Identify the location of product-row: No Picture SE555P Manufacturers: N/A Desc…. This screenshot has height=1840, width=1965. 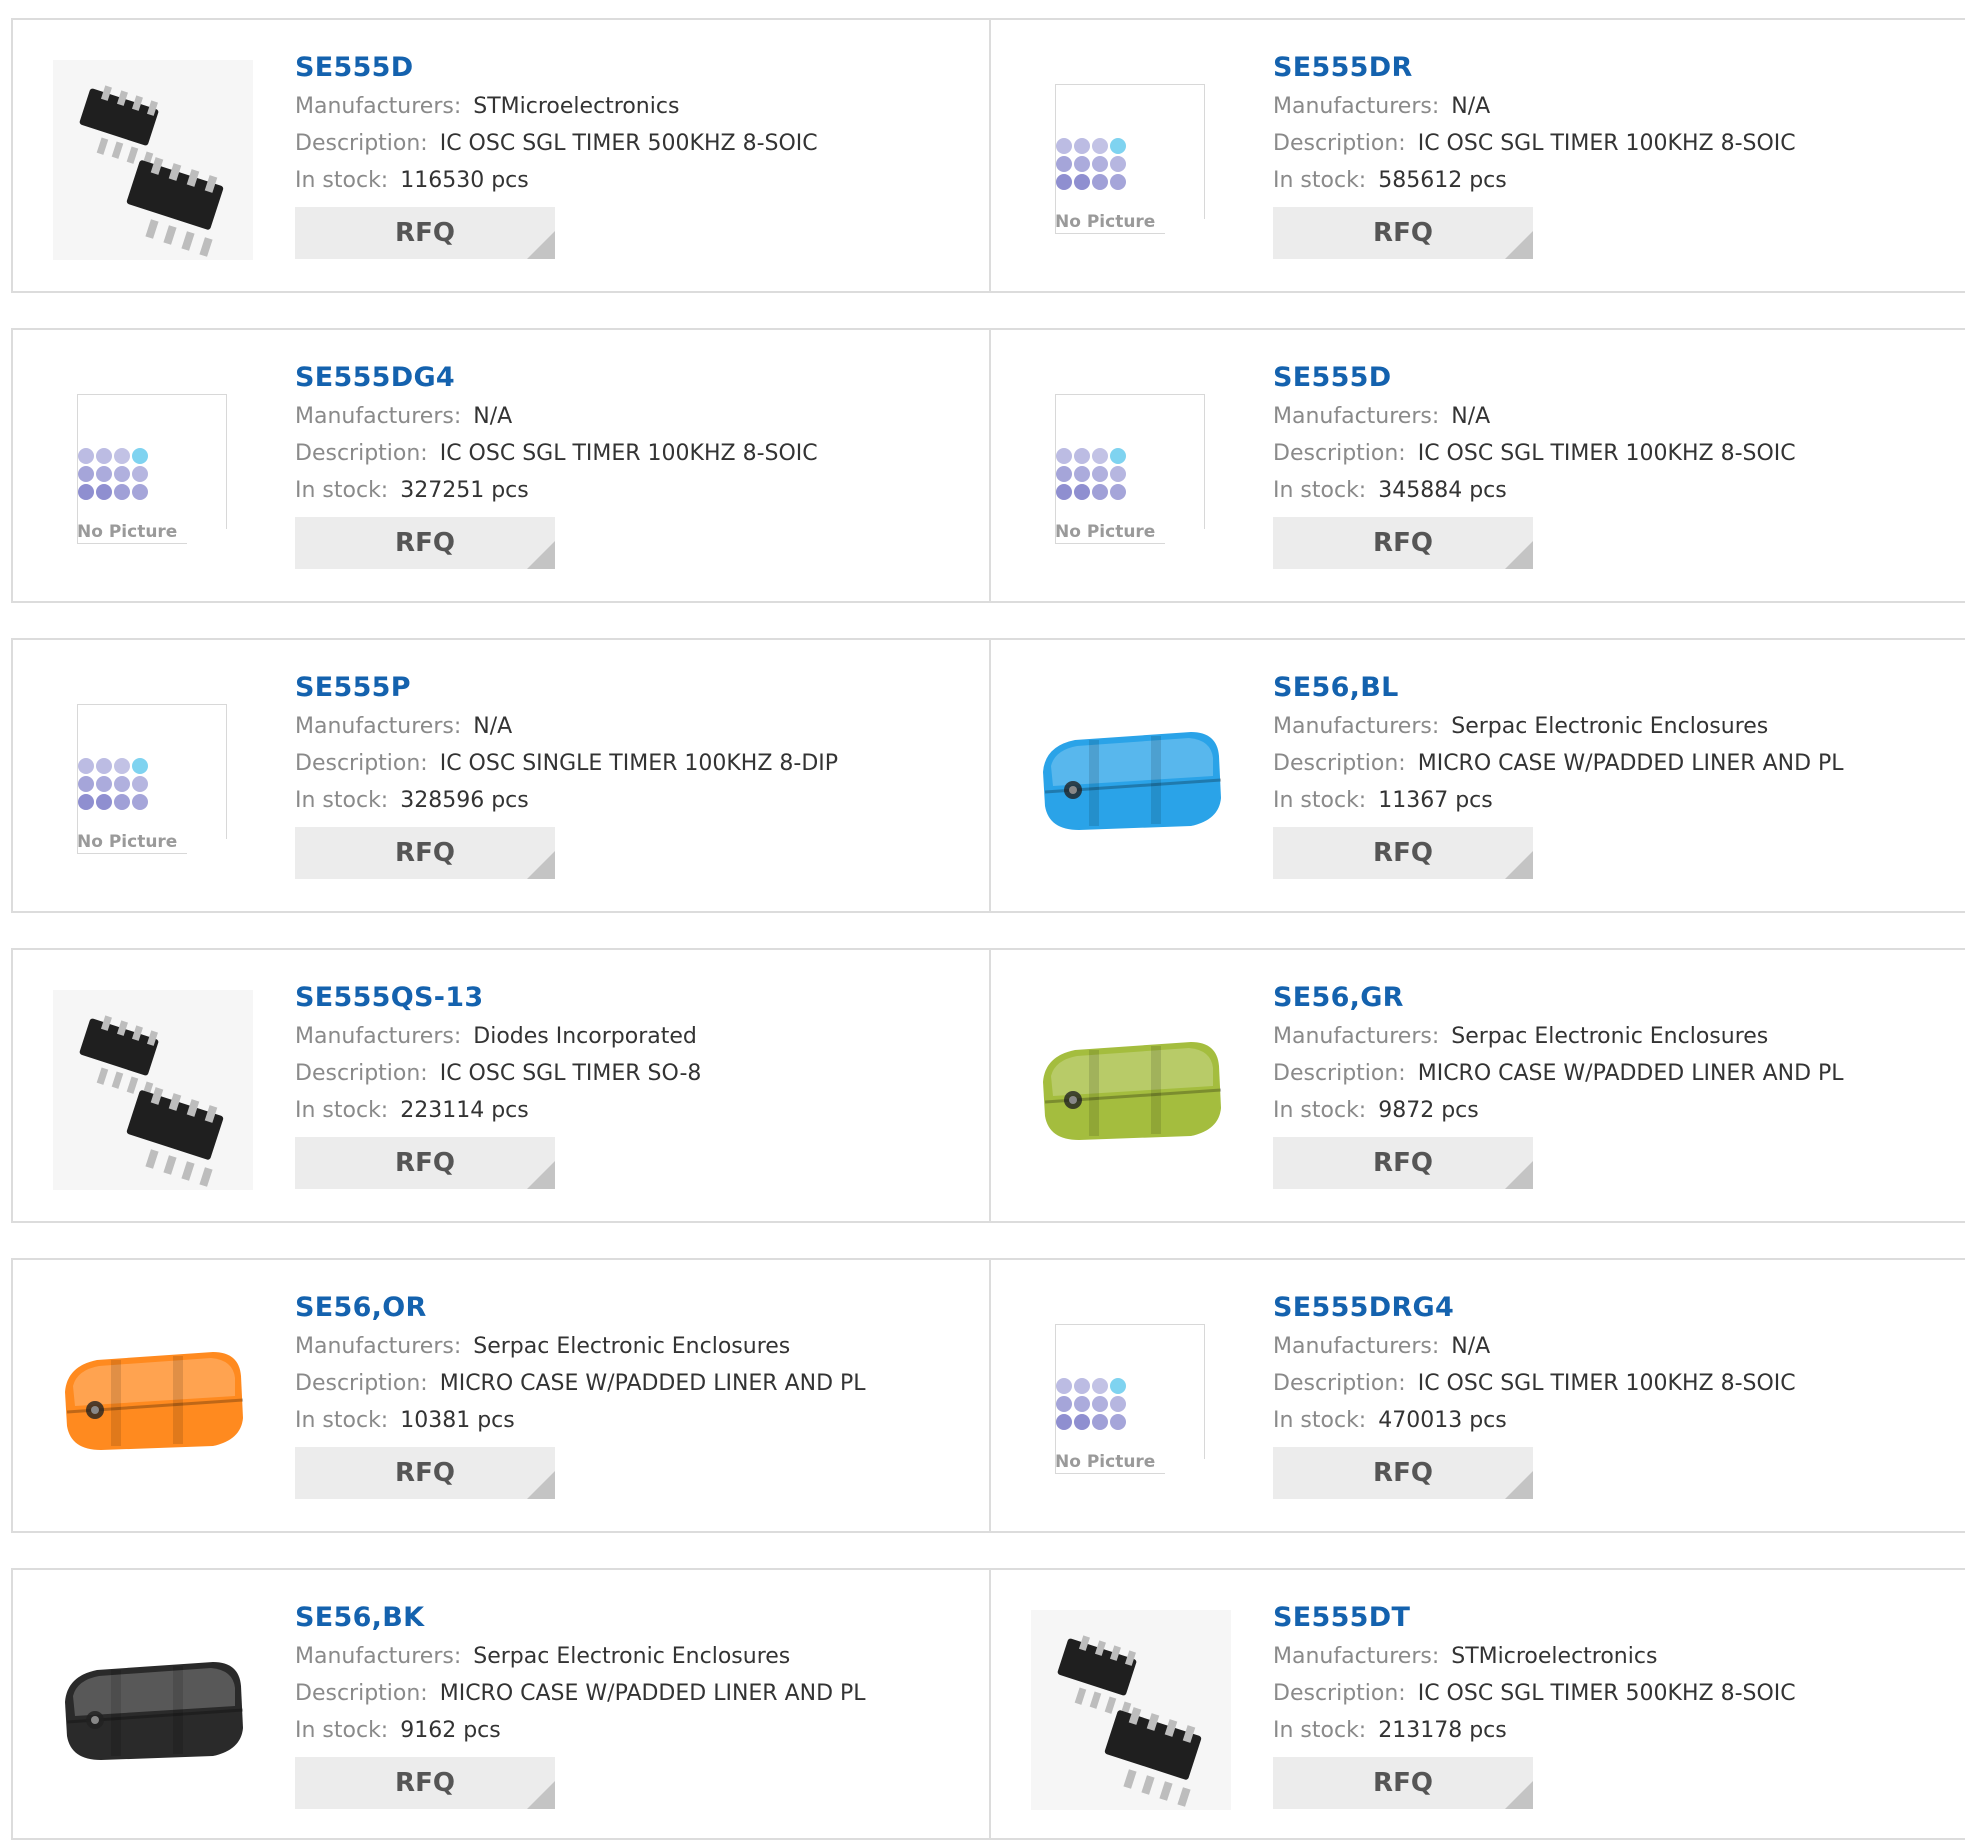
(988, 775).